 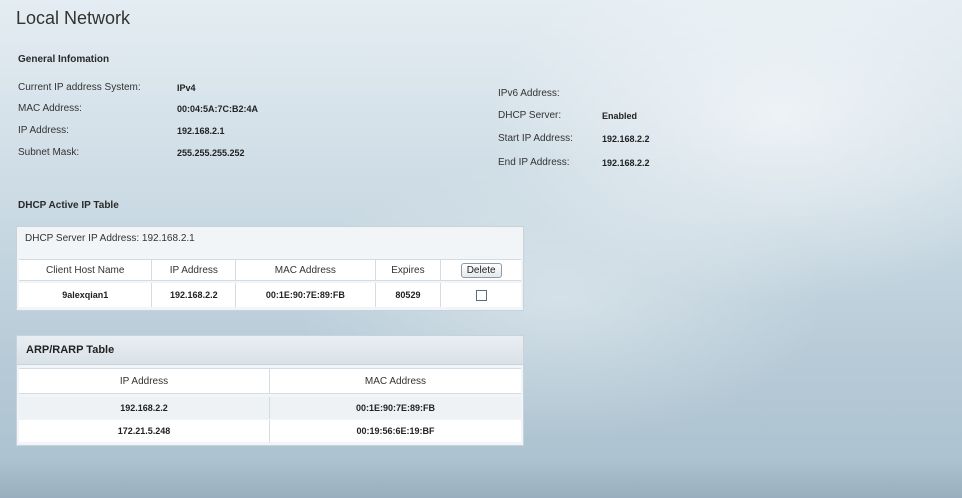 What do you see at coordinates (574, 138) in the screenshot?
I see `start-ip-row: Start IP Address: 192.168.2.2` at bounding box center [574, 138].